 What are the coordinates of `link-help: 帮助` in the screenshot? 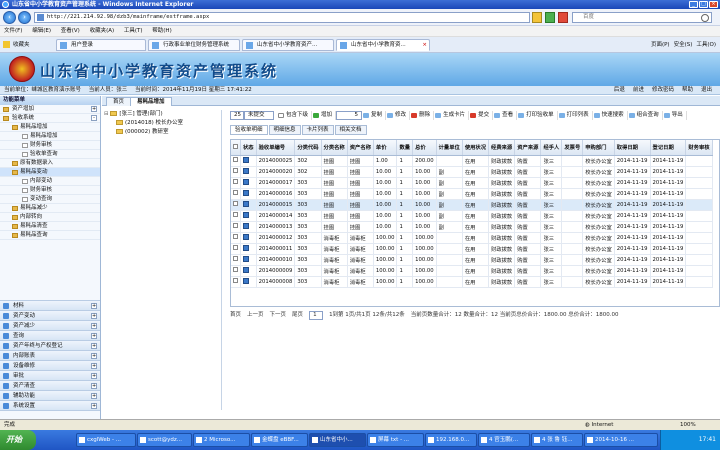 It's located at (687, 90).